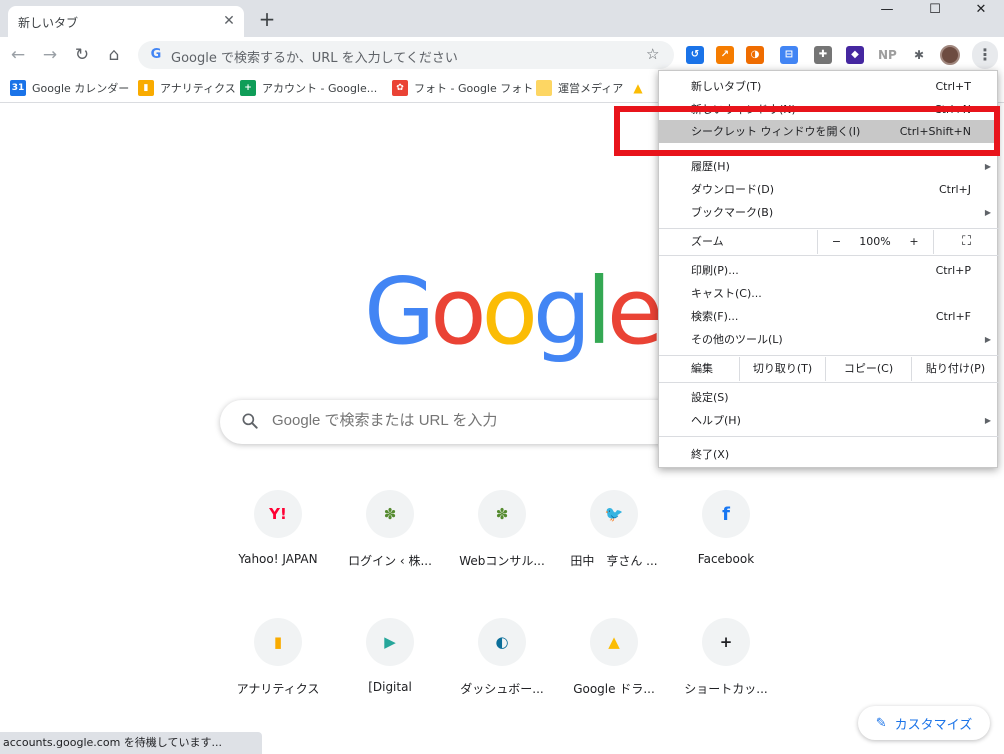 The width and height of the screenshot is (1004, 754). Describe the element at coordinates (710, 397) in the screenshot. I see `menu-label: 設定(S)` at that location.